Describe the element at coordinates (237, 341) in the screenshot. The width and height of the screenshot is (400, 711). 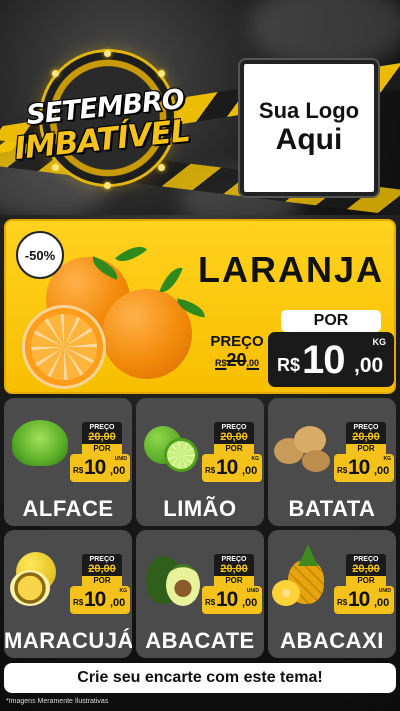
I see `preco-label: PREÇO` at that location.